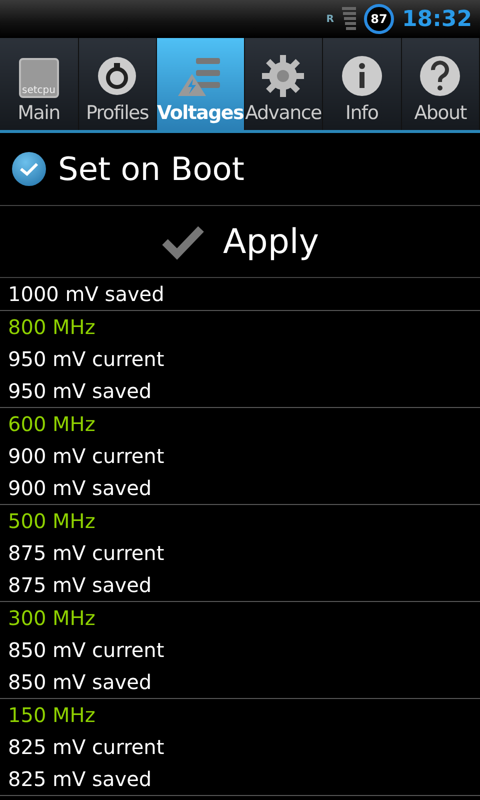 The height and width of the screenshot is (800, 480). I want to click on info-icon, so click(362, 76).